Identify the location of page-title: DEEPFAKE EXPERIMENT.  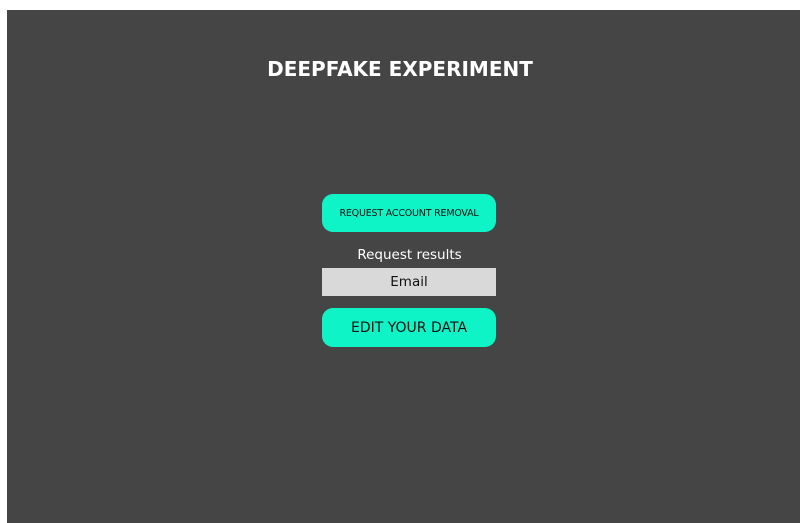
(400, 69).